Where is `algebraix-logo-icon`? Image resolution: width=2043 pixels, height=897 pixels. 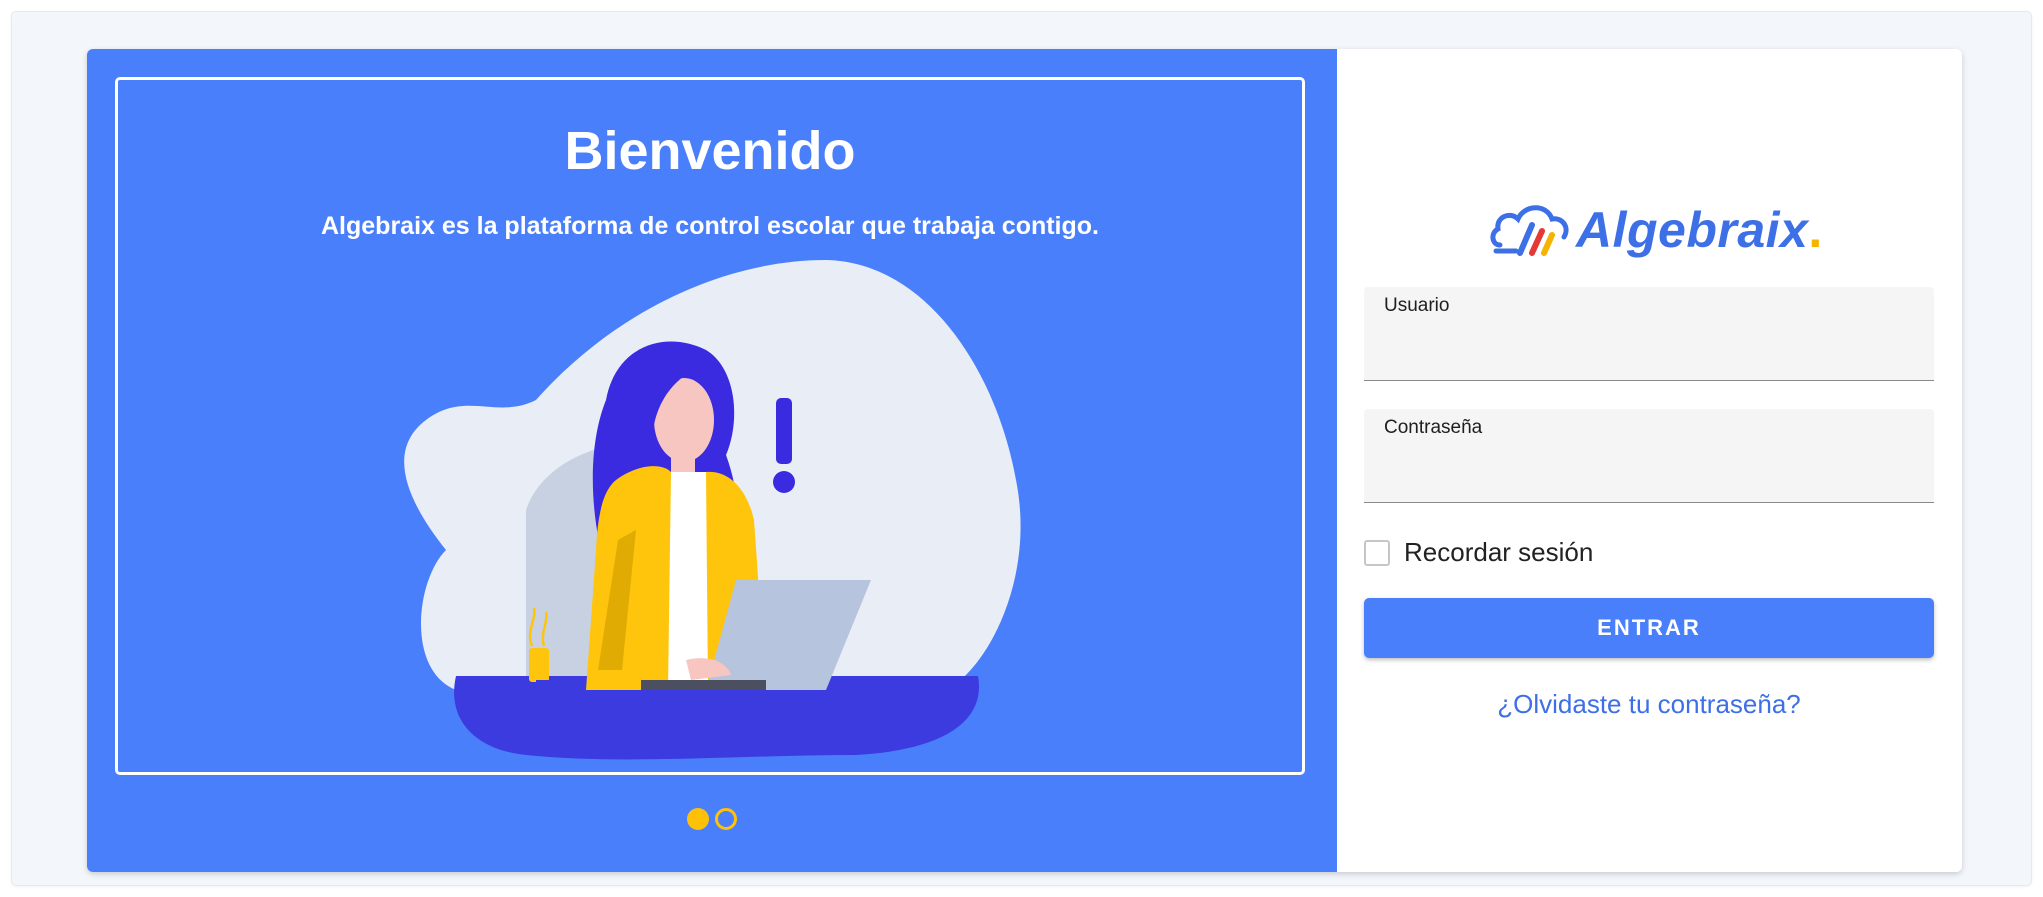
algebraix-logo-icon is located at coordinates (1529, 230).